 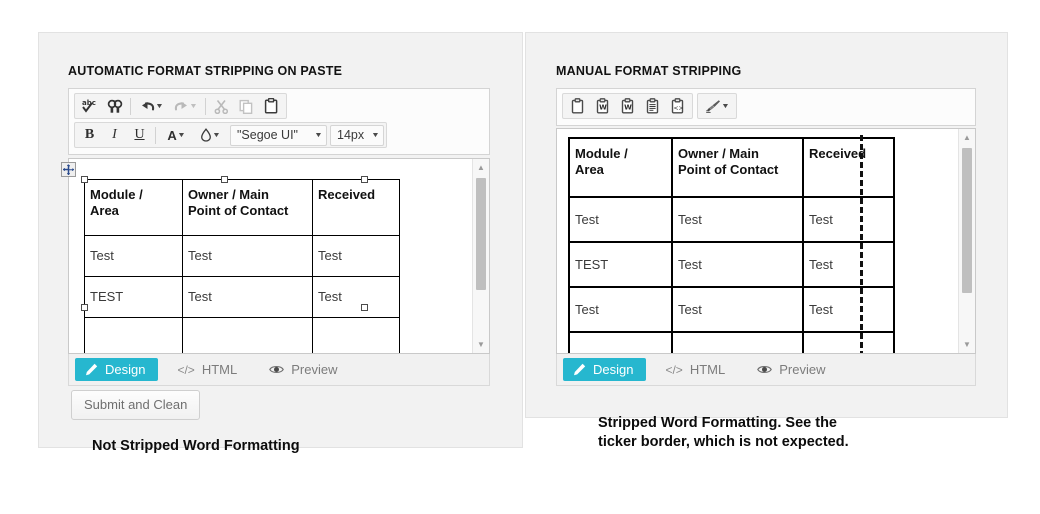 I want to click on right-content-scrollbar: ▲ ▼, so click(x=966, y=241).